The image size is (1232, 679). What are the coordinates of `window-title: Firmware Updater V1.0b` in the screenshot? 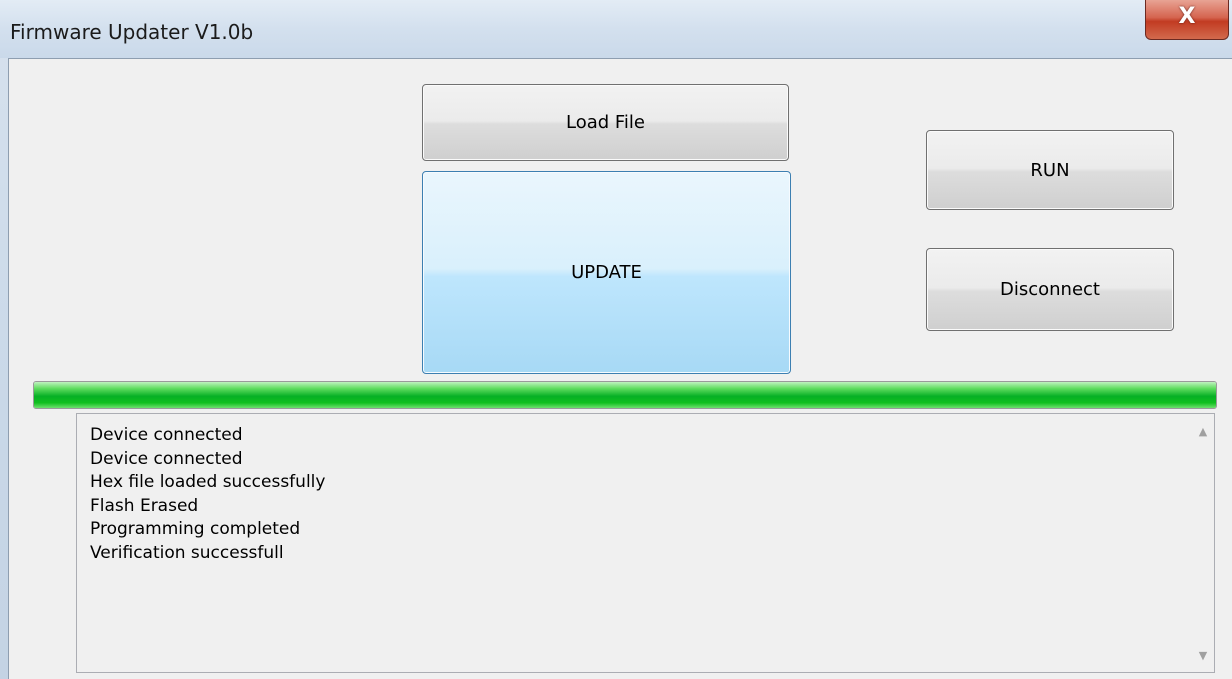 It's located at (132, 32).